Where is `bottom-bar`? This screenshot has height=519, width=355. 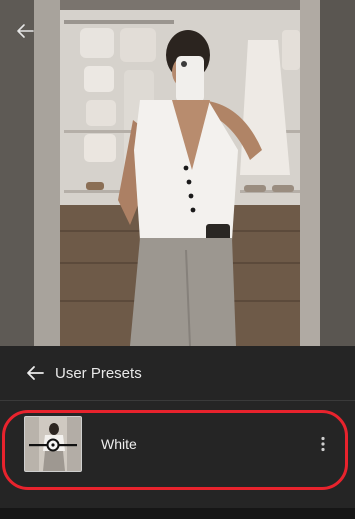 bottom-bar is located at coordinates (177, 513).